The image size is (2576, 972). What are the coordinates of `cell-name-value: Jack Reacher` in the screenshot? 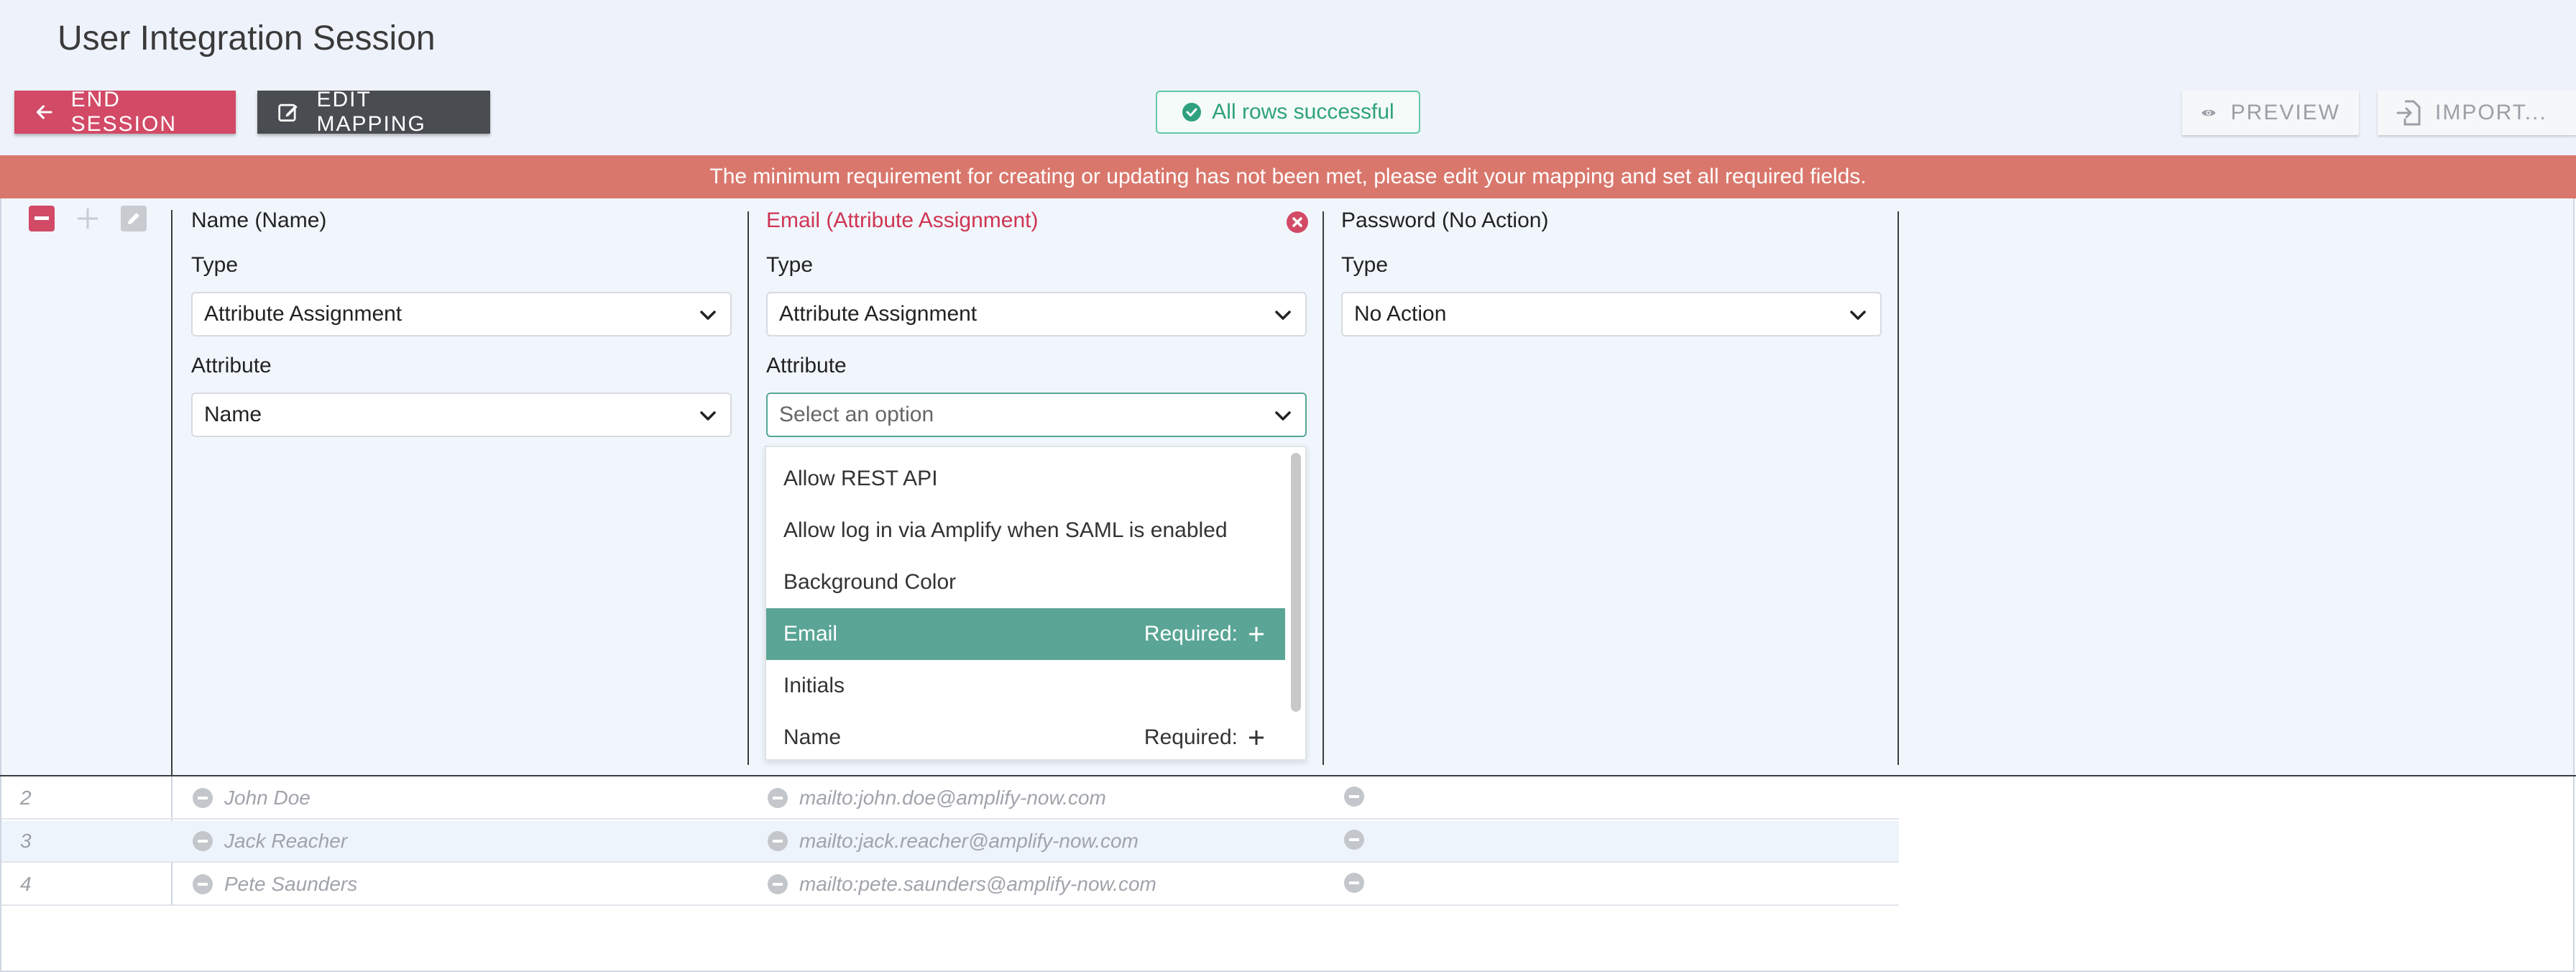 It's located at (286, 841).